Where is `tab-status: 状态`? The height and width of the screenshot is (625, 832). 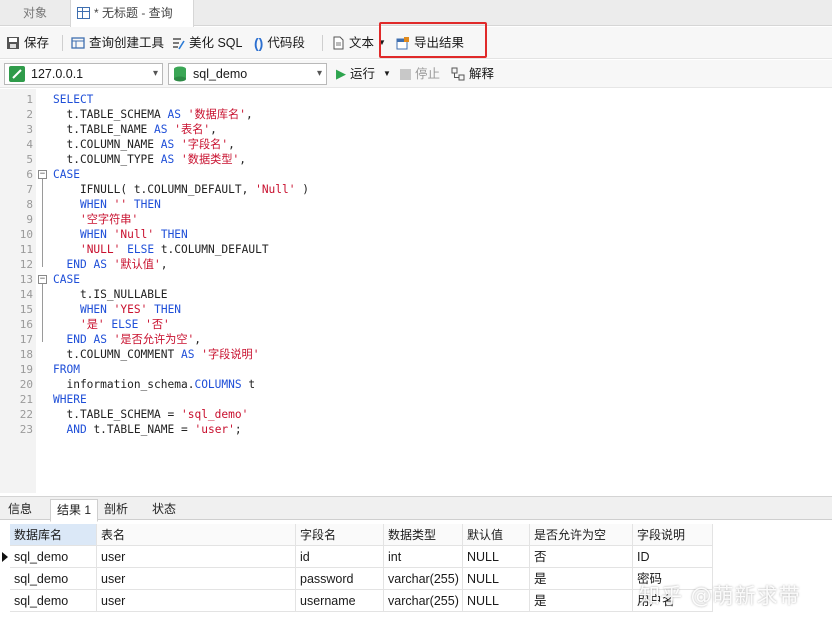
tab-status: 状态 is located at coordinates (164, 510).